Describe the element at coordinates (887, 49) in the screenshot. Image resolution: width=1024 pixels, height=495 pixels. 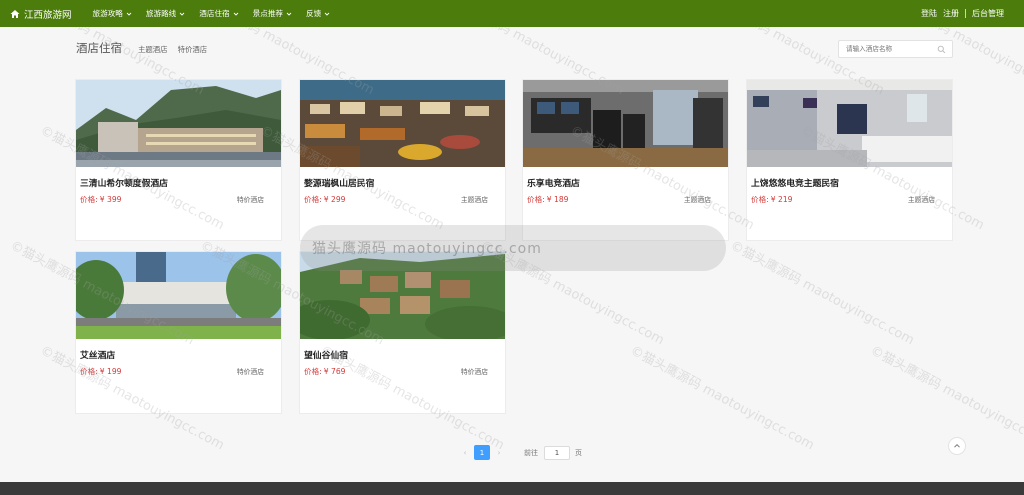
I see `search-input` at that location.